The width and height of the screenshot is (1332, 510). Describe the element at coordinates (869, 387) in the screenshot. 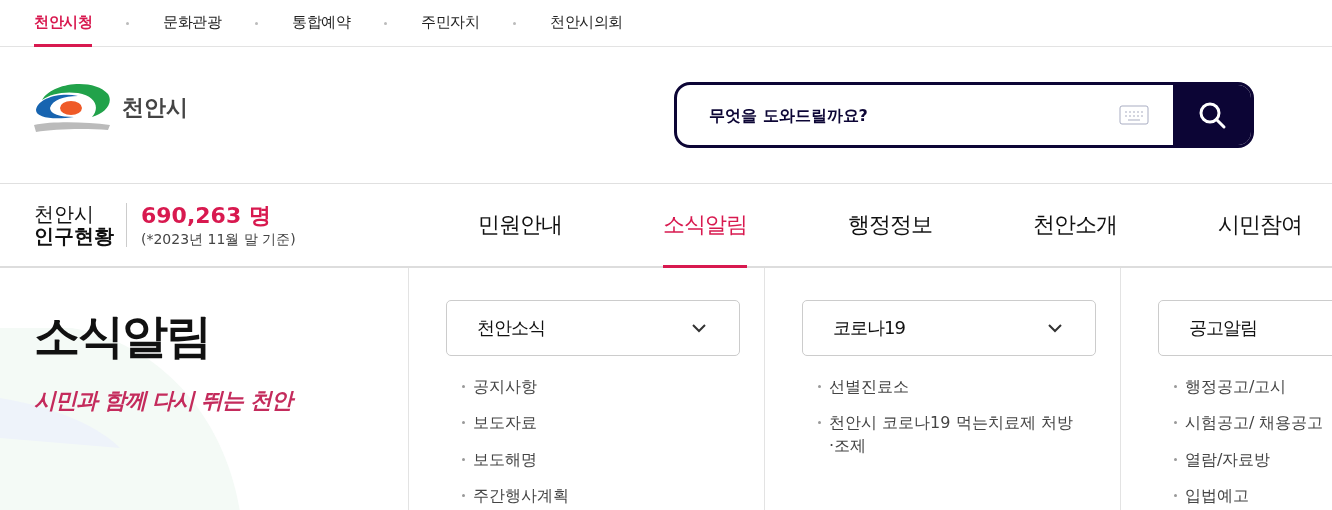

I see `submenu-link: 선별진료소` at that location.